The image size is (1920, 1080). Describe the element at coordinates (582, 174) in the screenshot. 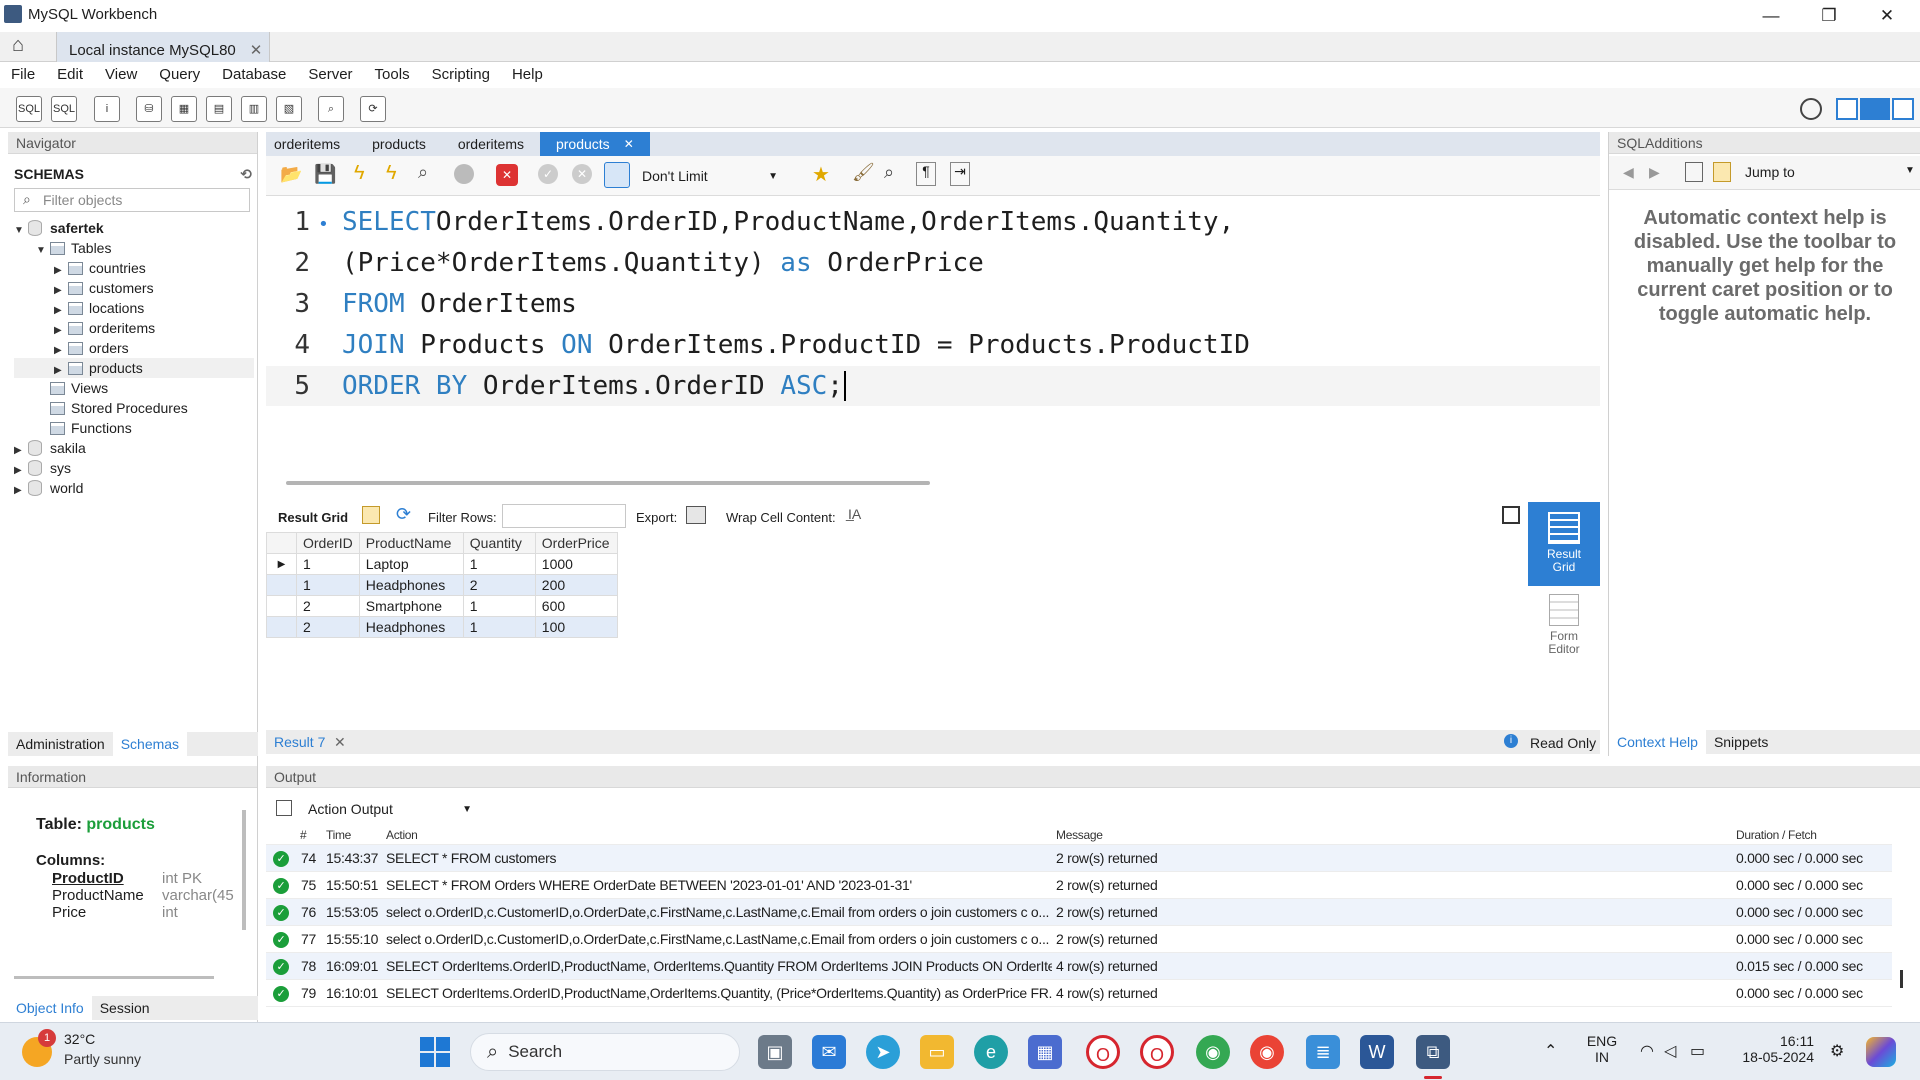

I see `rollback-icon: ✕` at that location.